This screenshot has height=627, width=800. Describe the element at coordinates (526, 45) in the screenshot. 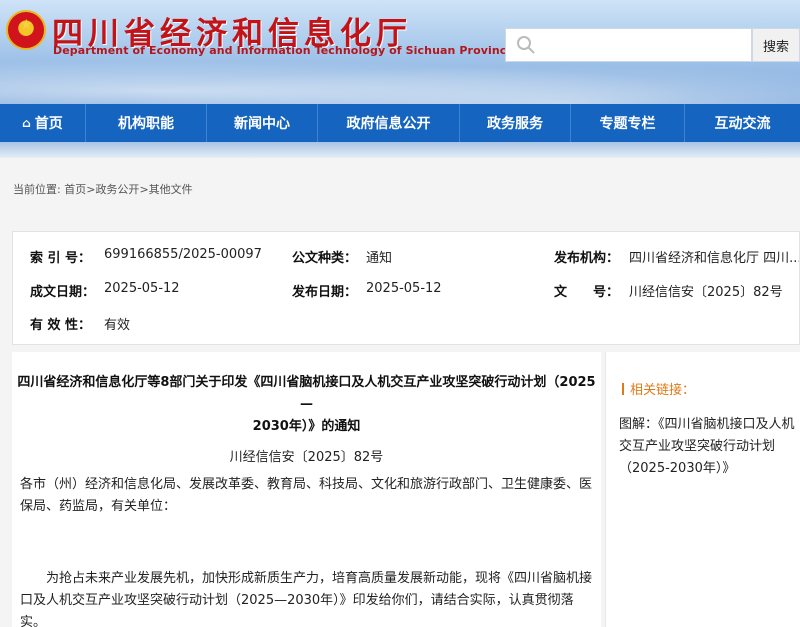

I see `search-icon` at that location.